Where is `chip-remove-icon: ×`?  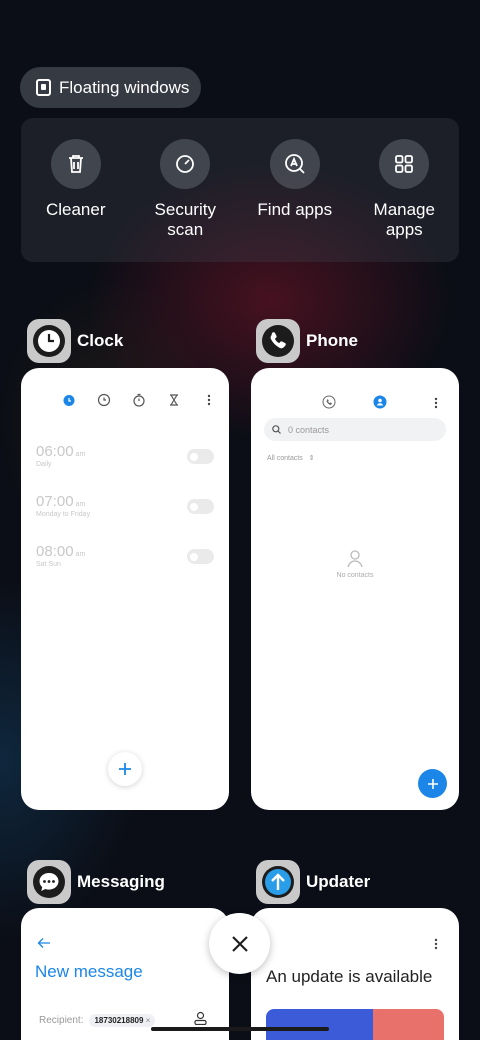
chip-remove-icon: × is located at coordinates (148, 1020).